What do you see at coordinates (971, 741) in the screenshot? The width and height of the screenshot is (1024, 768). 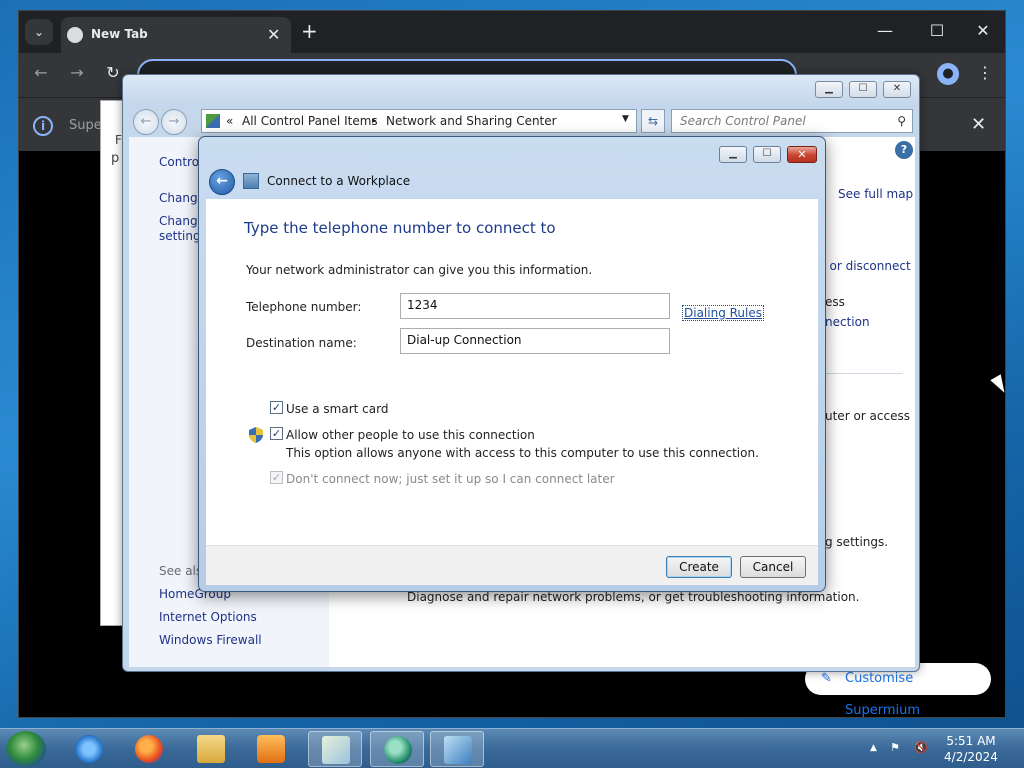 I see `clock-time: 5:51 AM` at bounding box center [971, 741].